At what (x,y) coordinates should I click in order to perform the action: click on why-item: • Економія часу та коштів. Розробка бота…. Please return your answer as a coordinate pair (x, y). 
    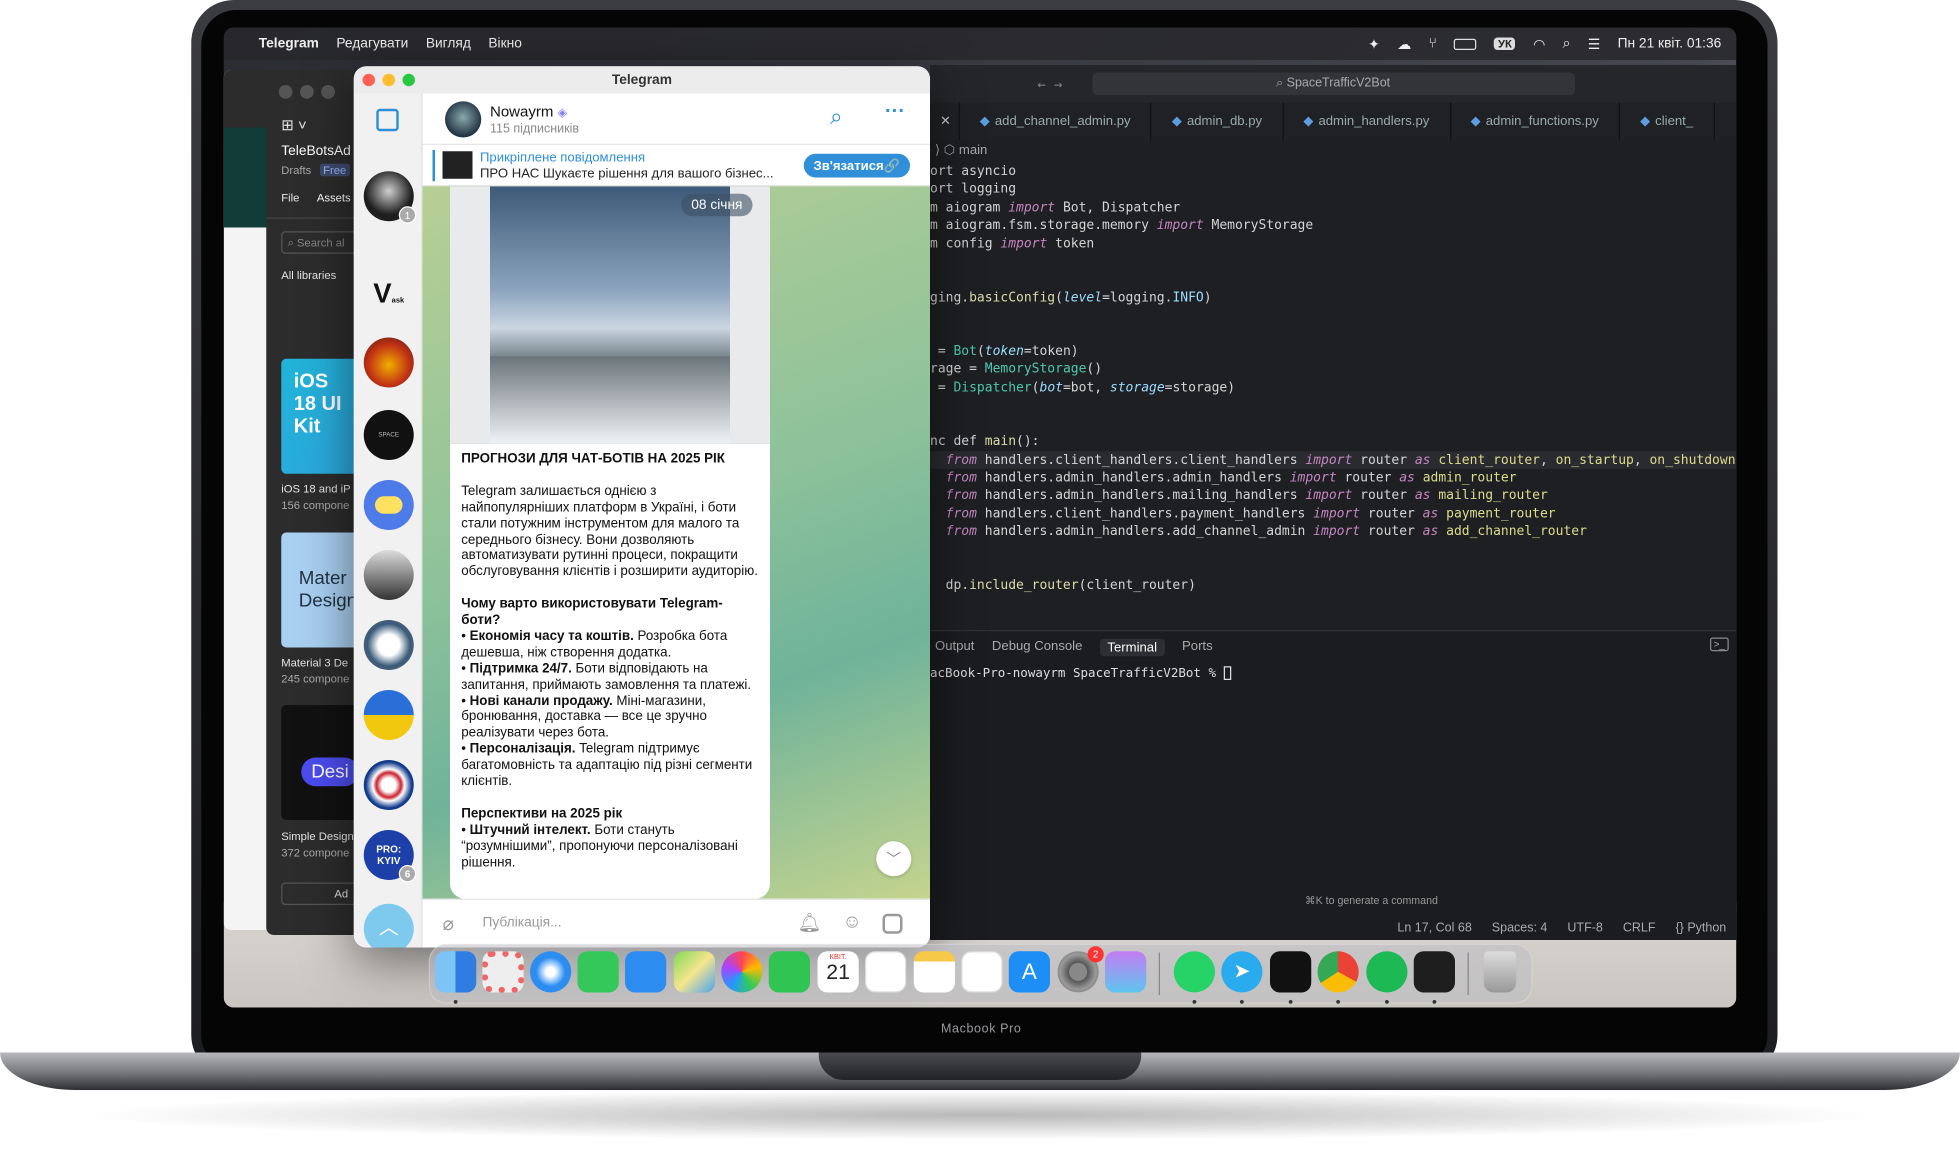
    Looking at the image, I should click on (594, 644).